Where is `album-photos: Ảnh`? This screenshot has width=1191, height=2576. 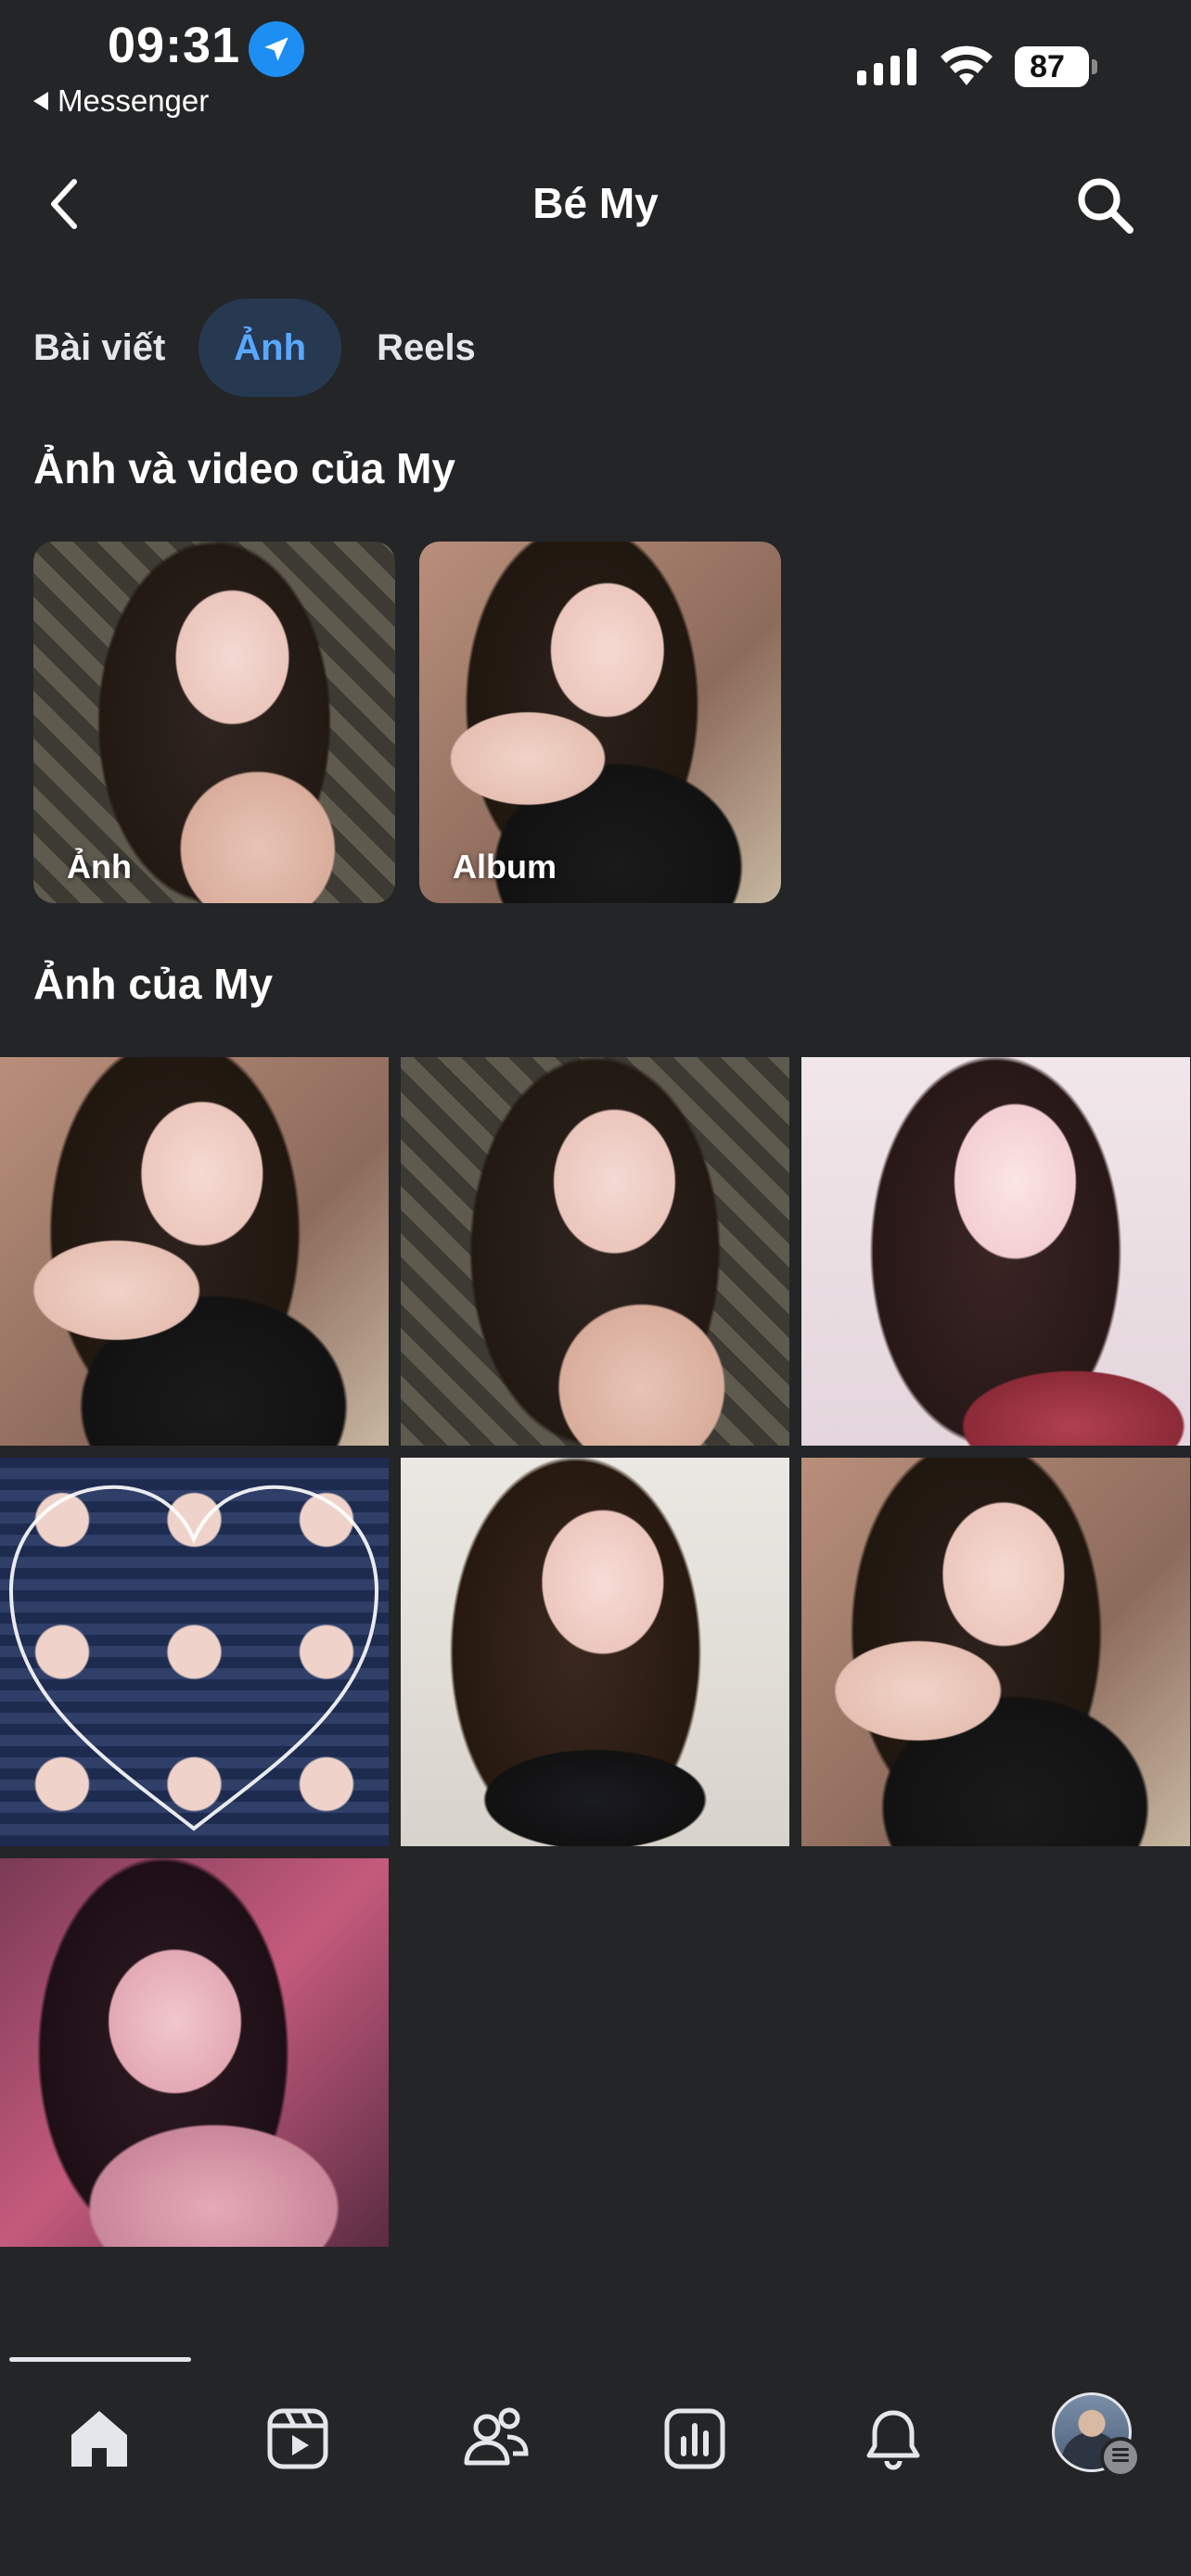
album-photos: Ảnh is located at coordinates (214, 722).